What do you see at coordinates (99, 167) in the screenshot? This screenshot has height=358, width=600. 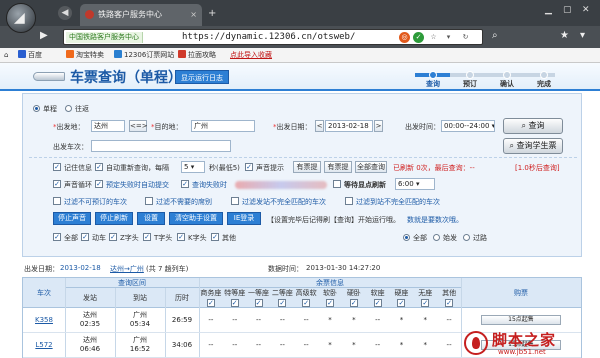 I see `auto-refresh-checkbox: ✓` at bounding box center [99, 167].